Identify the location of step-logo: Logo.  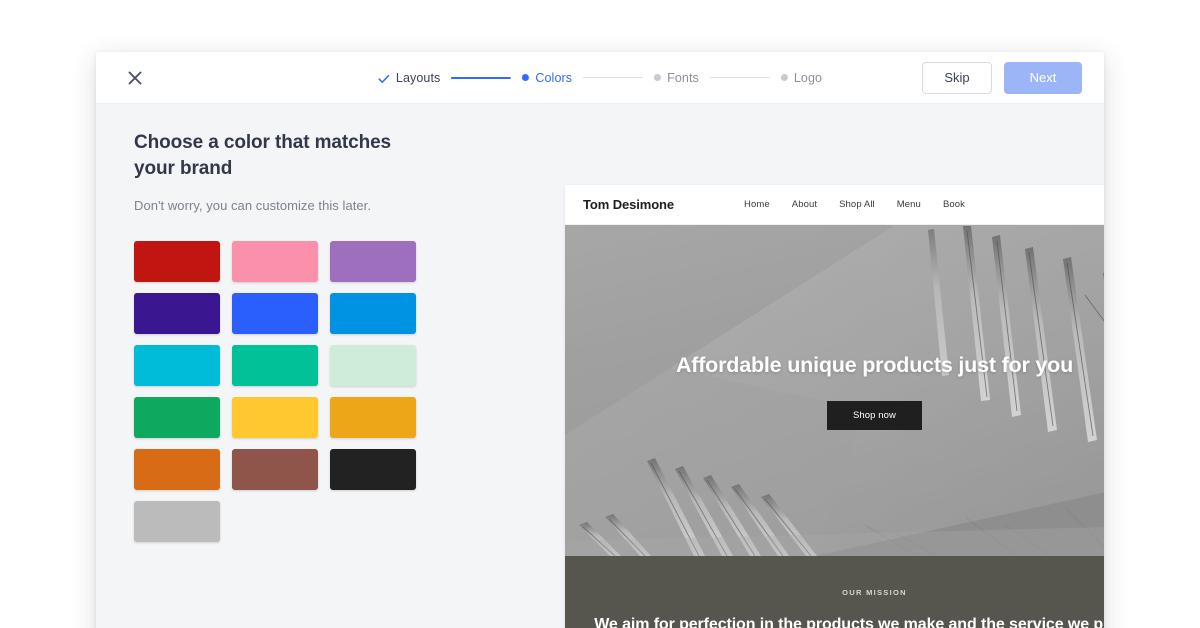
(801, 77).